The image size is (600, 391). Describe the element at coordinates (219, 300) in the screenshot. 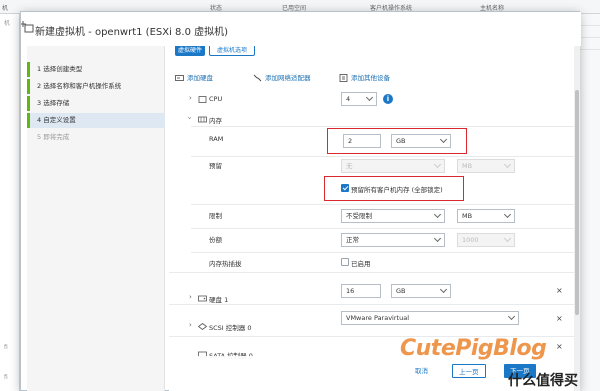

I see `hard-disk-label: 硬盘 1` at that location.